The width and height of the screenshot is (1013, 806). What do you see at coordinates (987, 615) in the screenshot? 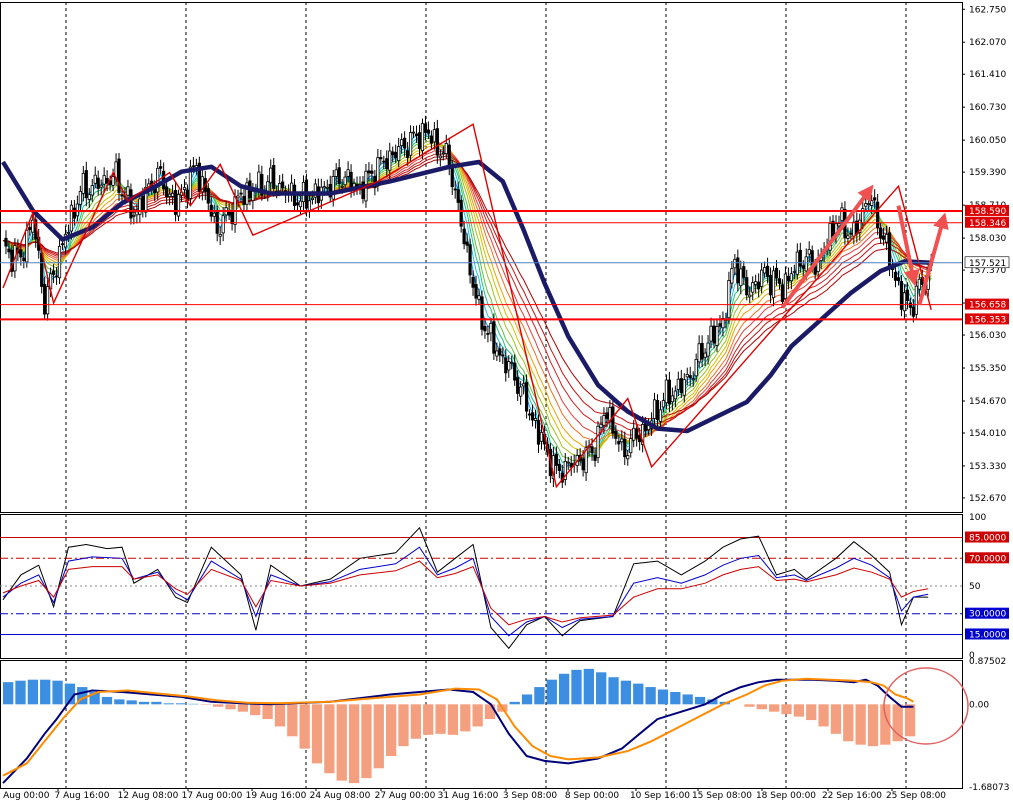
I see `rsi-level-label: 30.0000` at bounding box center [987, 615].